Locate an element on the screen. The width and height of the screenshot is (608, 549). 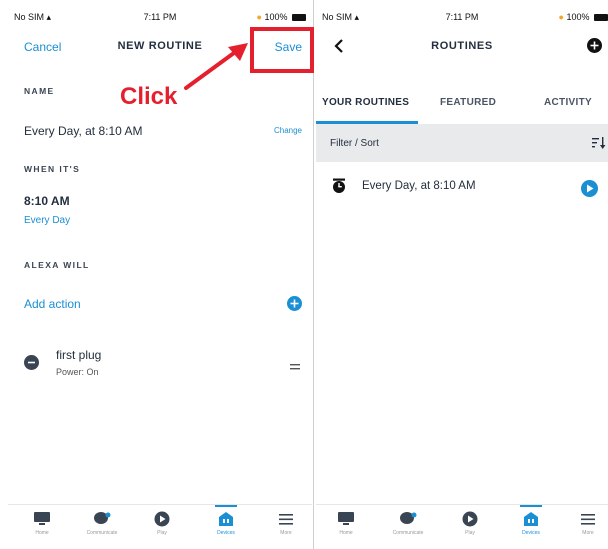
tab-activity: ACTIVITY is located at coordinates (568, 102).